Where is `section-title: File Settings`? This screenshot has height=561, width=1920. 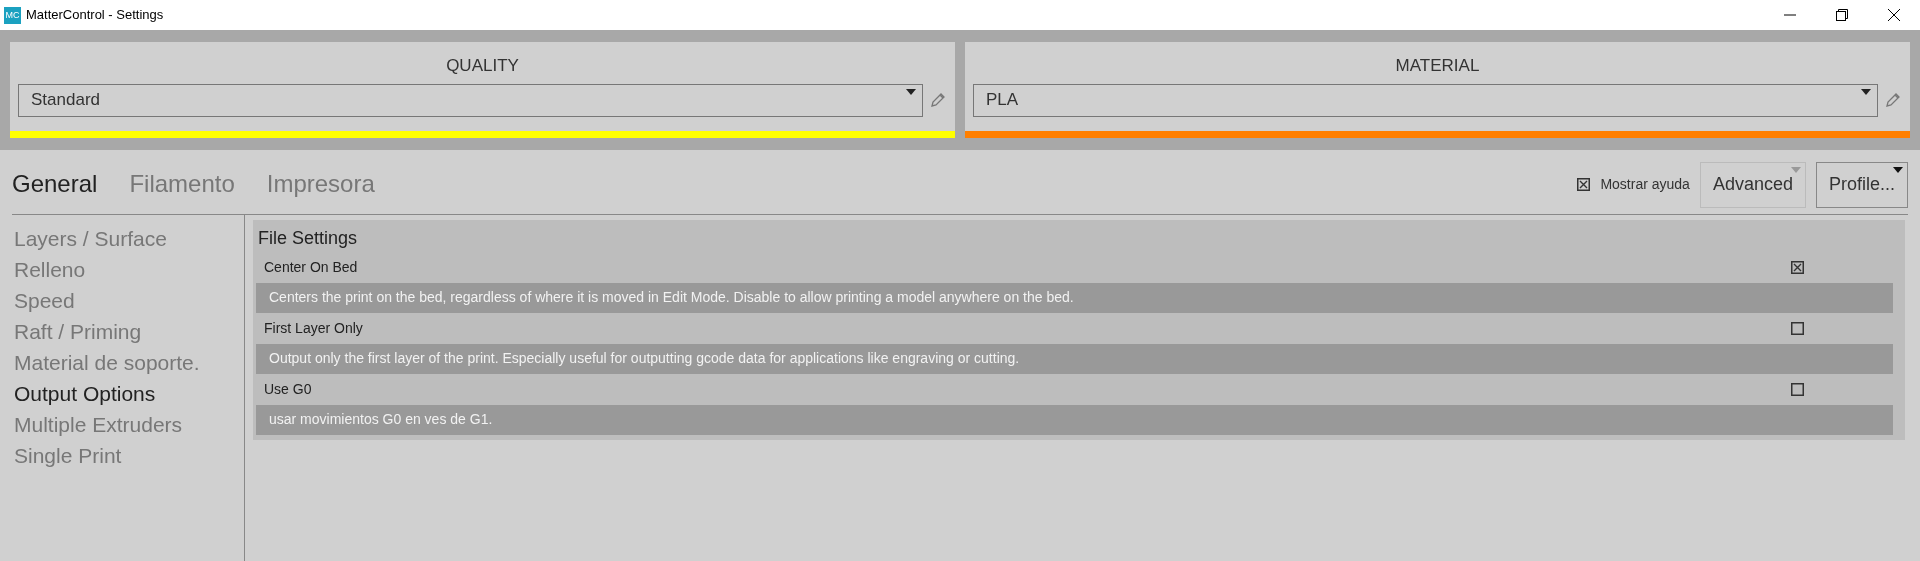 section-title: File Settings is located at coordinates (308, 238).